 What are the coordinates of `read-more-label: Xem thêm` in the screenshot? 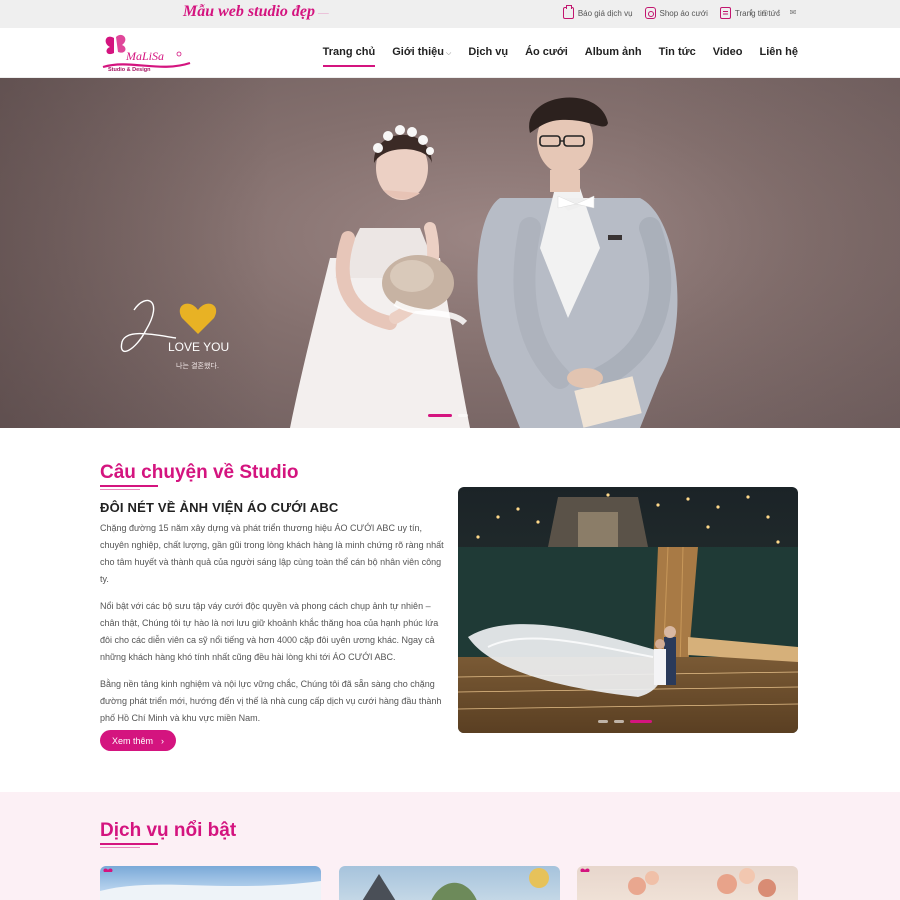 It's located at (133, 740).